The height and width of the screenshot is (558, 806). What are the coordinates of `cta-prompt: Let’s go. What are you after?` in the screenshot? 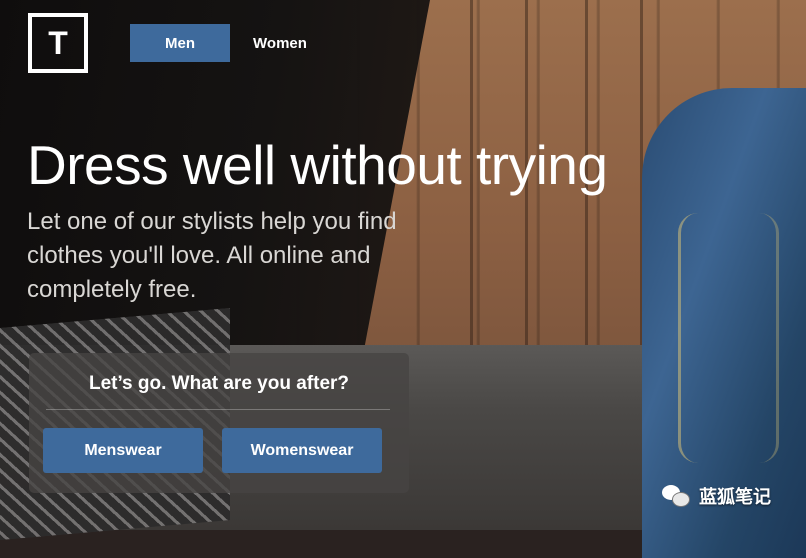 It's located at (219, 383).